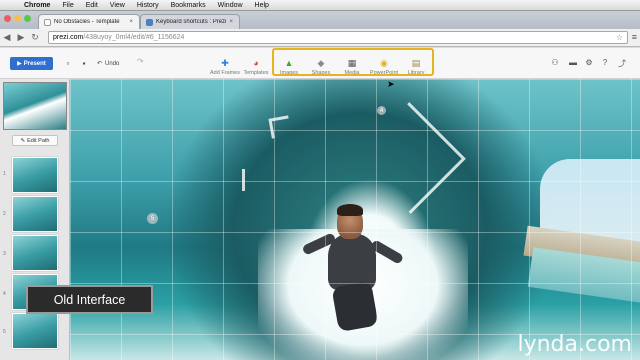 The image size is (640, 360). I want to click on overview-thumbnail, so click(35, 106).